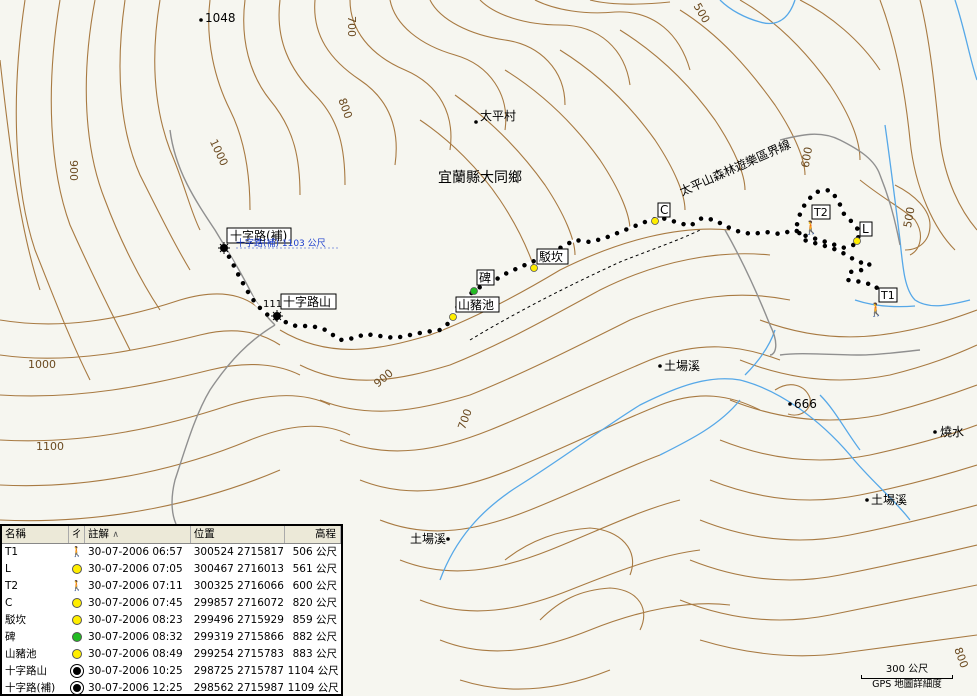 The height and width of the screenshot is (696, 977). I want to click on cell-elevation: 882 公尺, so click(314, 637).